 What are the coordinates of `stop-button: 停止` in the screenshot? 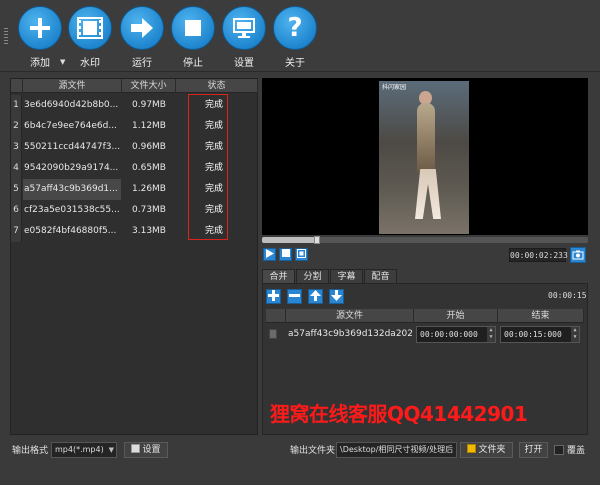 It's located at (193, 37).